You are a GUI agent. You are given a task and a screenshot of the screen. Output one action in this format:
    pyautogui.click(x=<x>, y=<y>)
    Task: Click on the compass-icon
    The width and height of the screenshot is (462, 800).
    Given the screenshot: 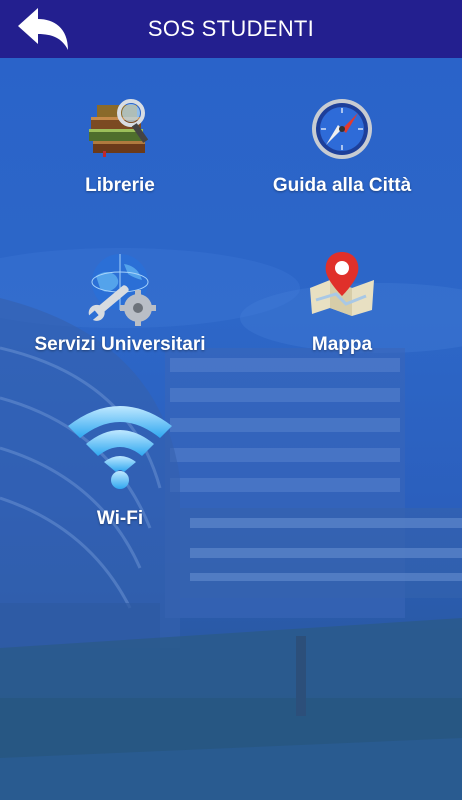 What is the action you would take?
    pyautogui.click(x=342, y=129)
    